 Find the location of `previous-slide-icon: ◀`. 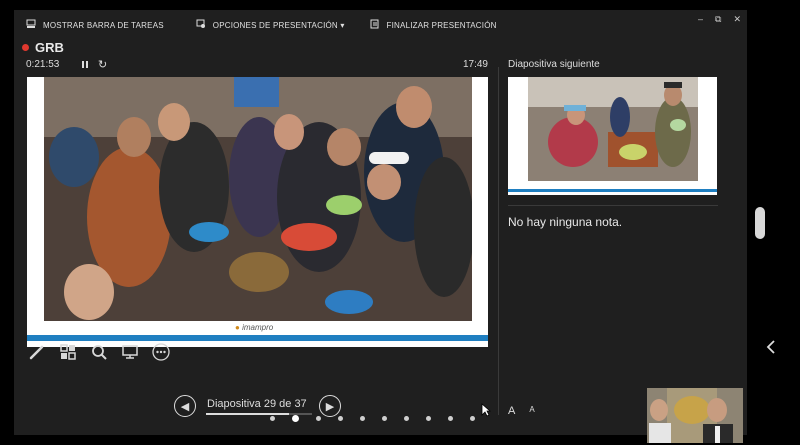

previous-slide-icon: ◀ is located at coordinates (185, 406).